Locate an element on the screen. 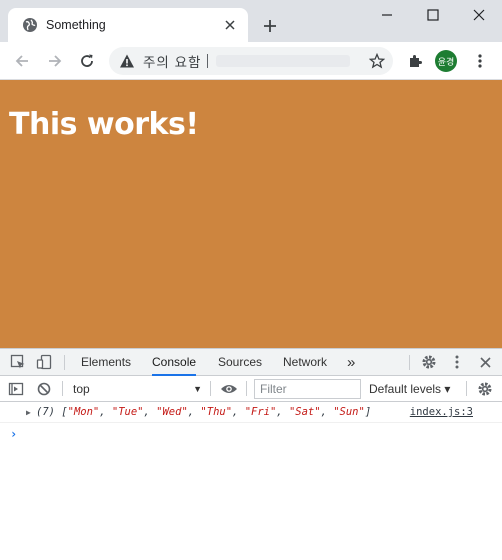  context-select: top ▼ is located at coordinates (136, 389).